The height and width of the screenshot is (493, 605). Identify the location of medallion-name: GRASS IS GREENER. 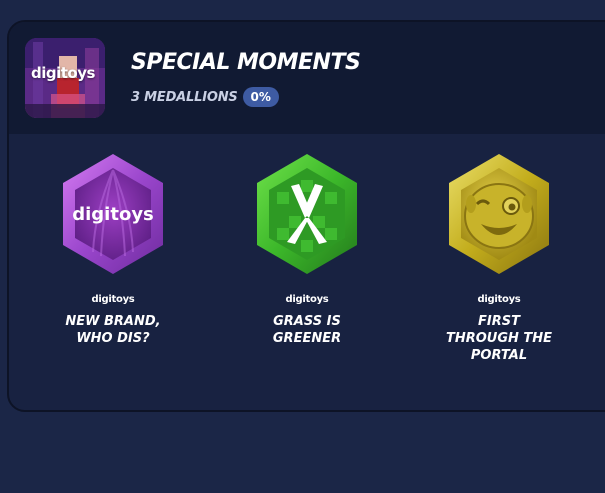
(307, 330).